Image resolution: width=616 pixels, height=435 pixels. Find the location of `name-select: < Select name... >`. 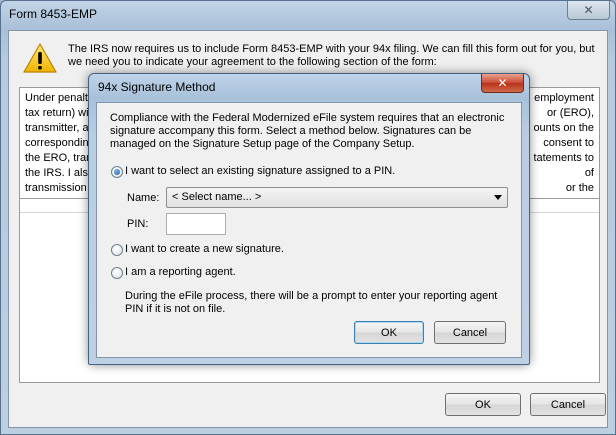

name-select: < Select name... > is located at coordinates (337, 197).